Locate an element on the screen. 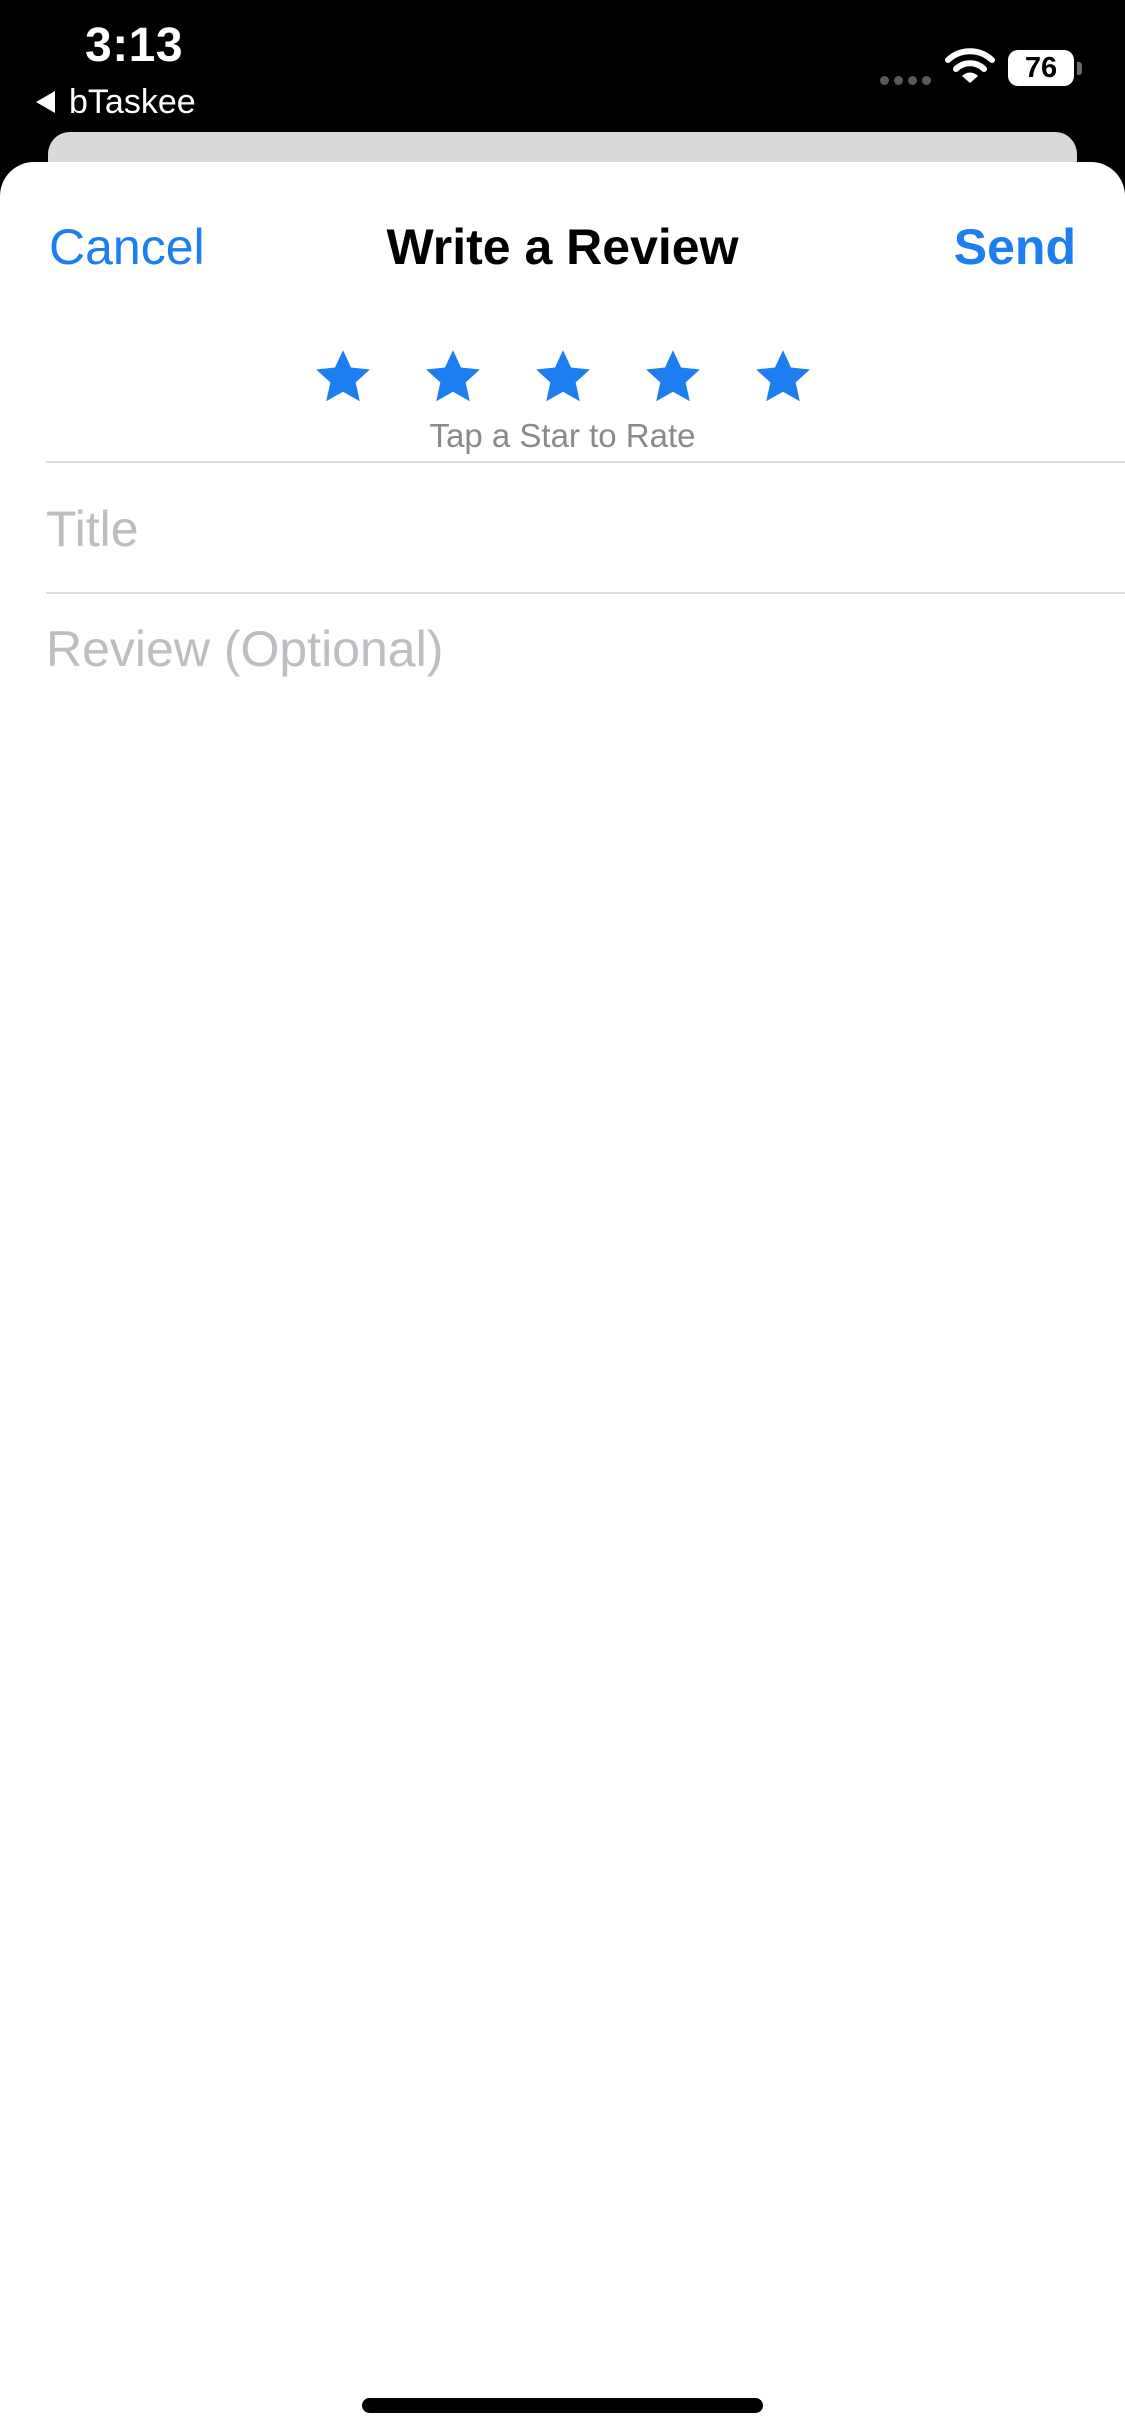 The height and width of the screenshot is (2436, 1125). review-field: Review (Optional) is located at coordinates (565, 649).